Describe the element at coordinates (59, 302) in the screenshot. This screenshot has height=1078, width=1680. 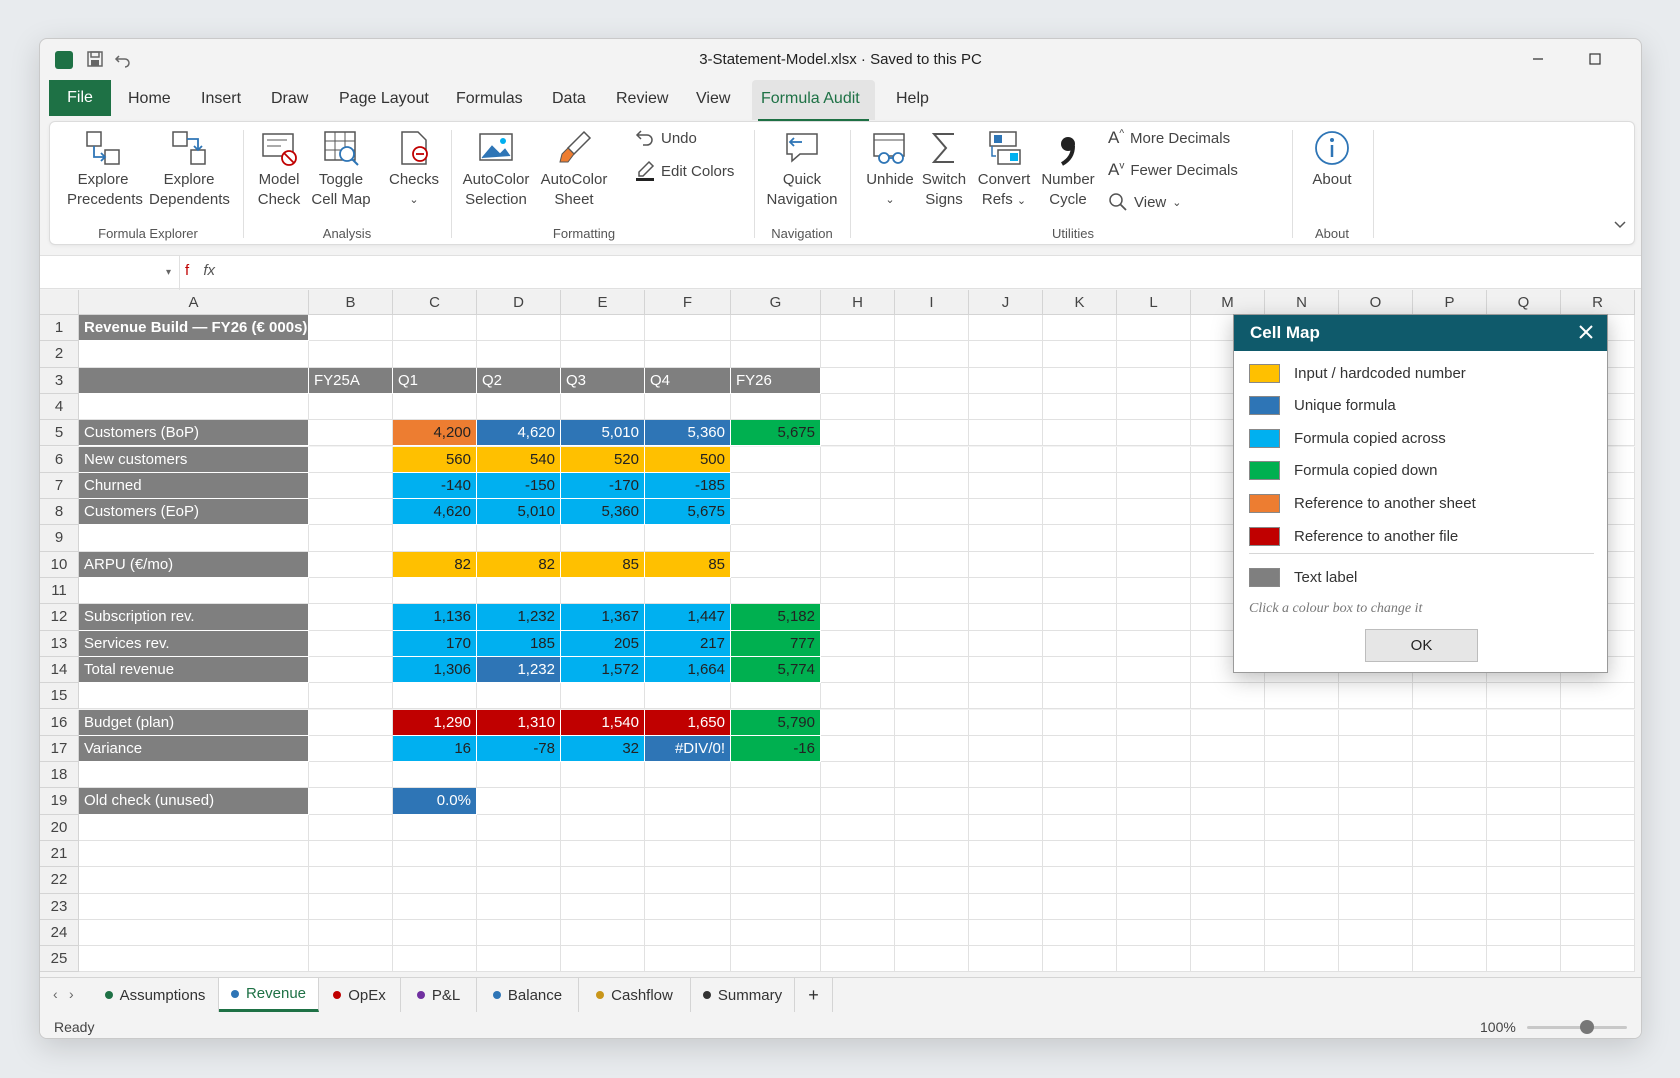
I see `select-all-corner` at that location.